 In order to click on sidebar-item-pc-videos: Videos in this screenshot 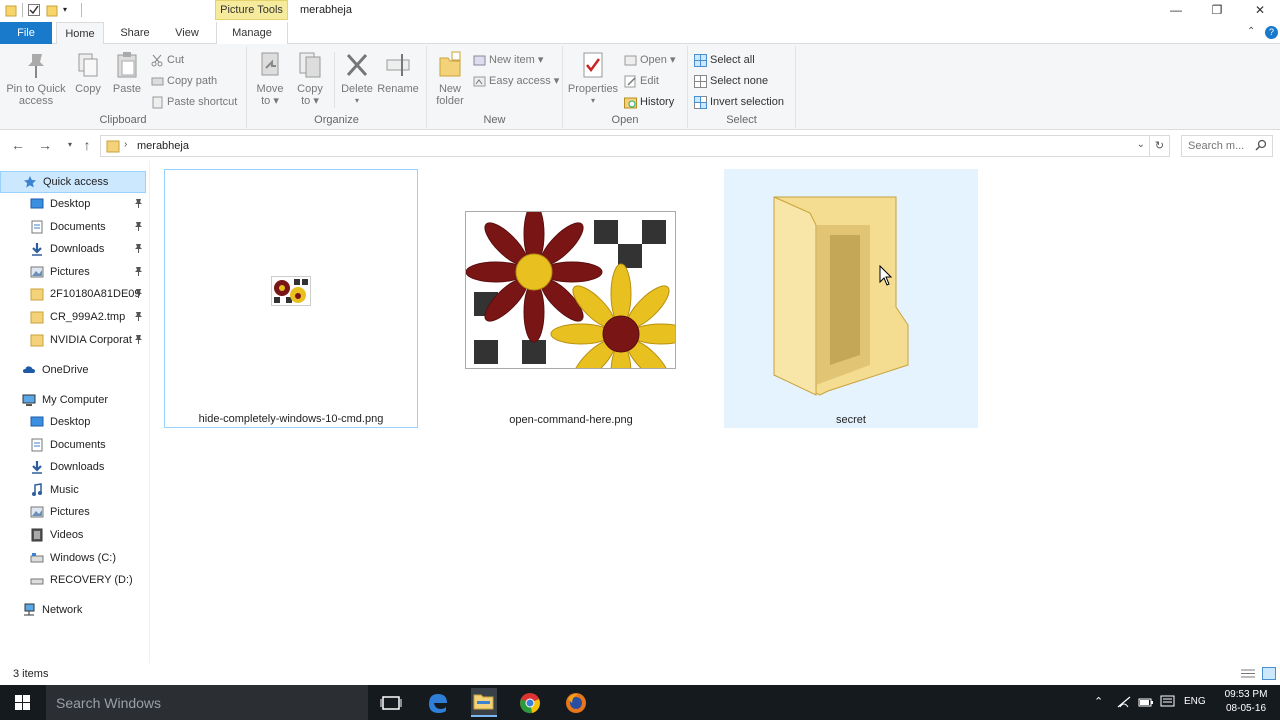, I will do `click(73, 535)`.